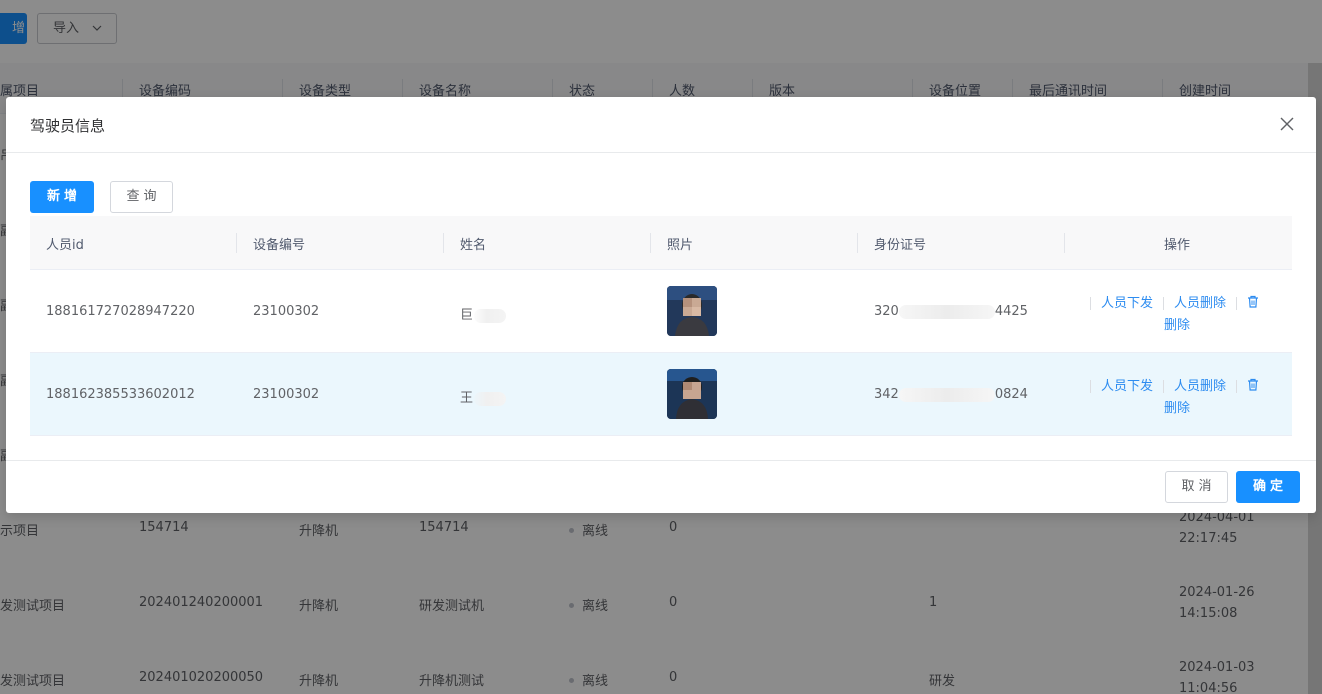  What do you see at coordinates (661, 394) in the screenshot?
I see `table-row: 188162385533602012 23100302 王 3420824 人` at bounding box center [661, 394].